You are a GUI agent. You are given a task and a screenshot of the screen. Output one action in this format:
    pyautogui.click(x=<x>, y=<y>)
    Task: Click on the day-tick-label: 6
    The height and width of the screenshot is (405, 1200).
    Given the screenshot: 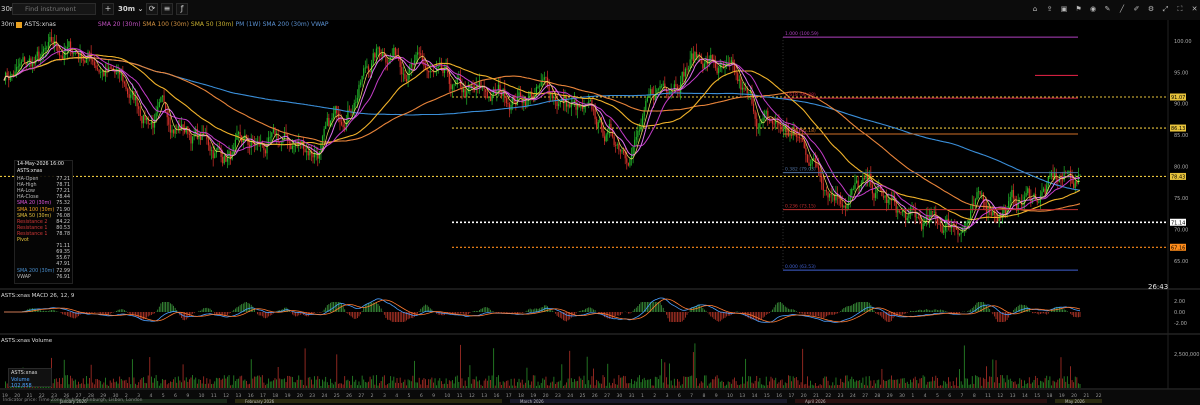 What is the action you would take?
    pyautogui.click(x=679, y=396)
    